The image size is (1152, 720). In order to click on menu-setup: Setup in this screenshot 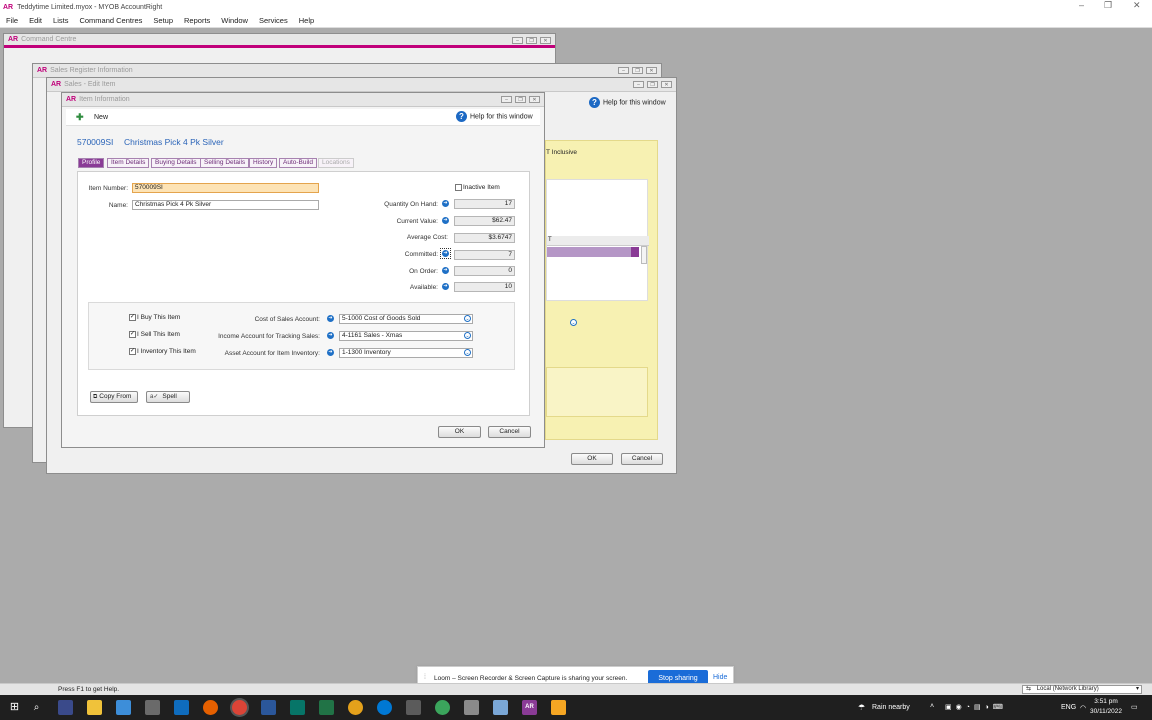, I will do `click(163, 20)`.